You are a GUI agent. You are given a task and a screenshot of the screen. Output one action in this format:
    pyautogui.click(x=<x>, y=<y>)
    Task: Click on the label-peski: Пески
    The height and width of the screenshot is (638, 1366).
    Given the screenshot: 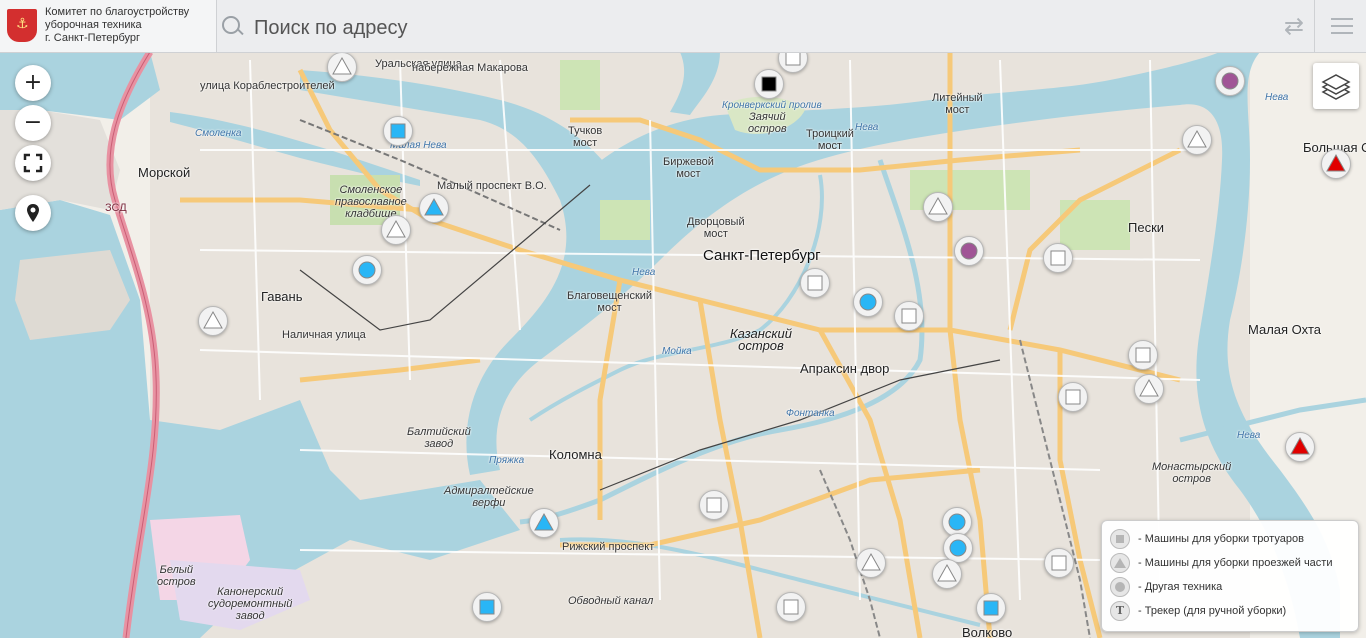 What is the action you would take?
    pyautogui.click(x=1146, y=227)
    